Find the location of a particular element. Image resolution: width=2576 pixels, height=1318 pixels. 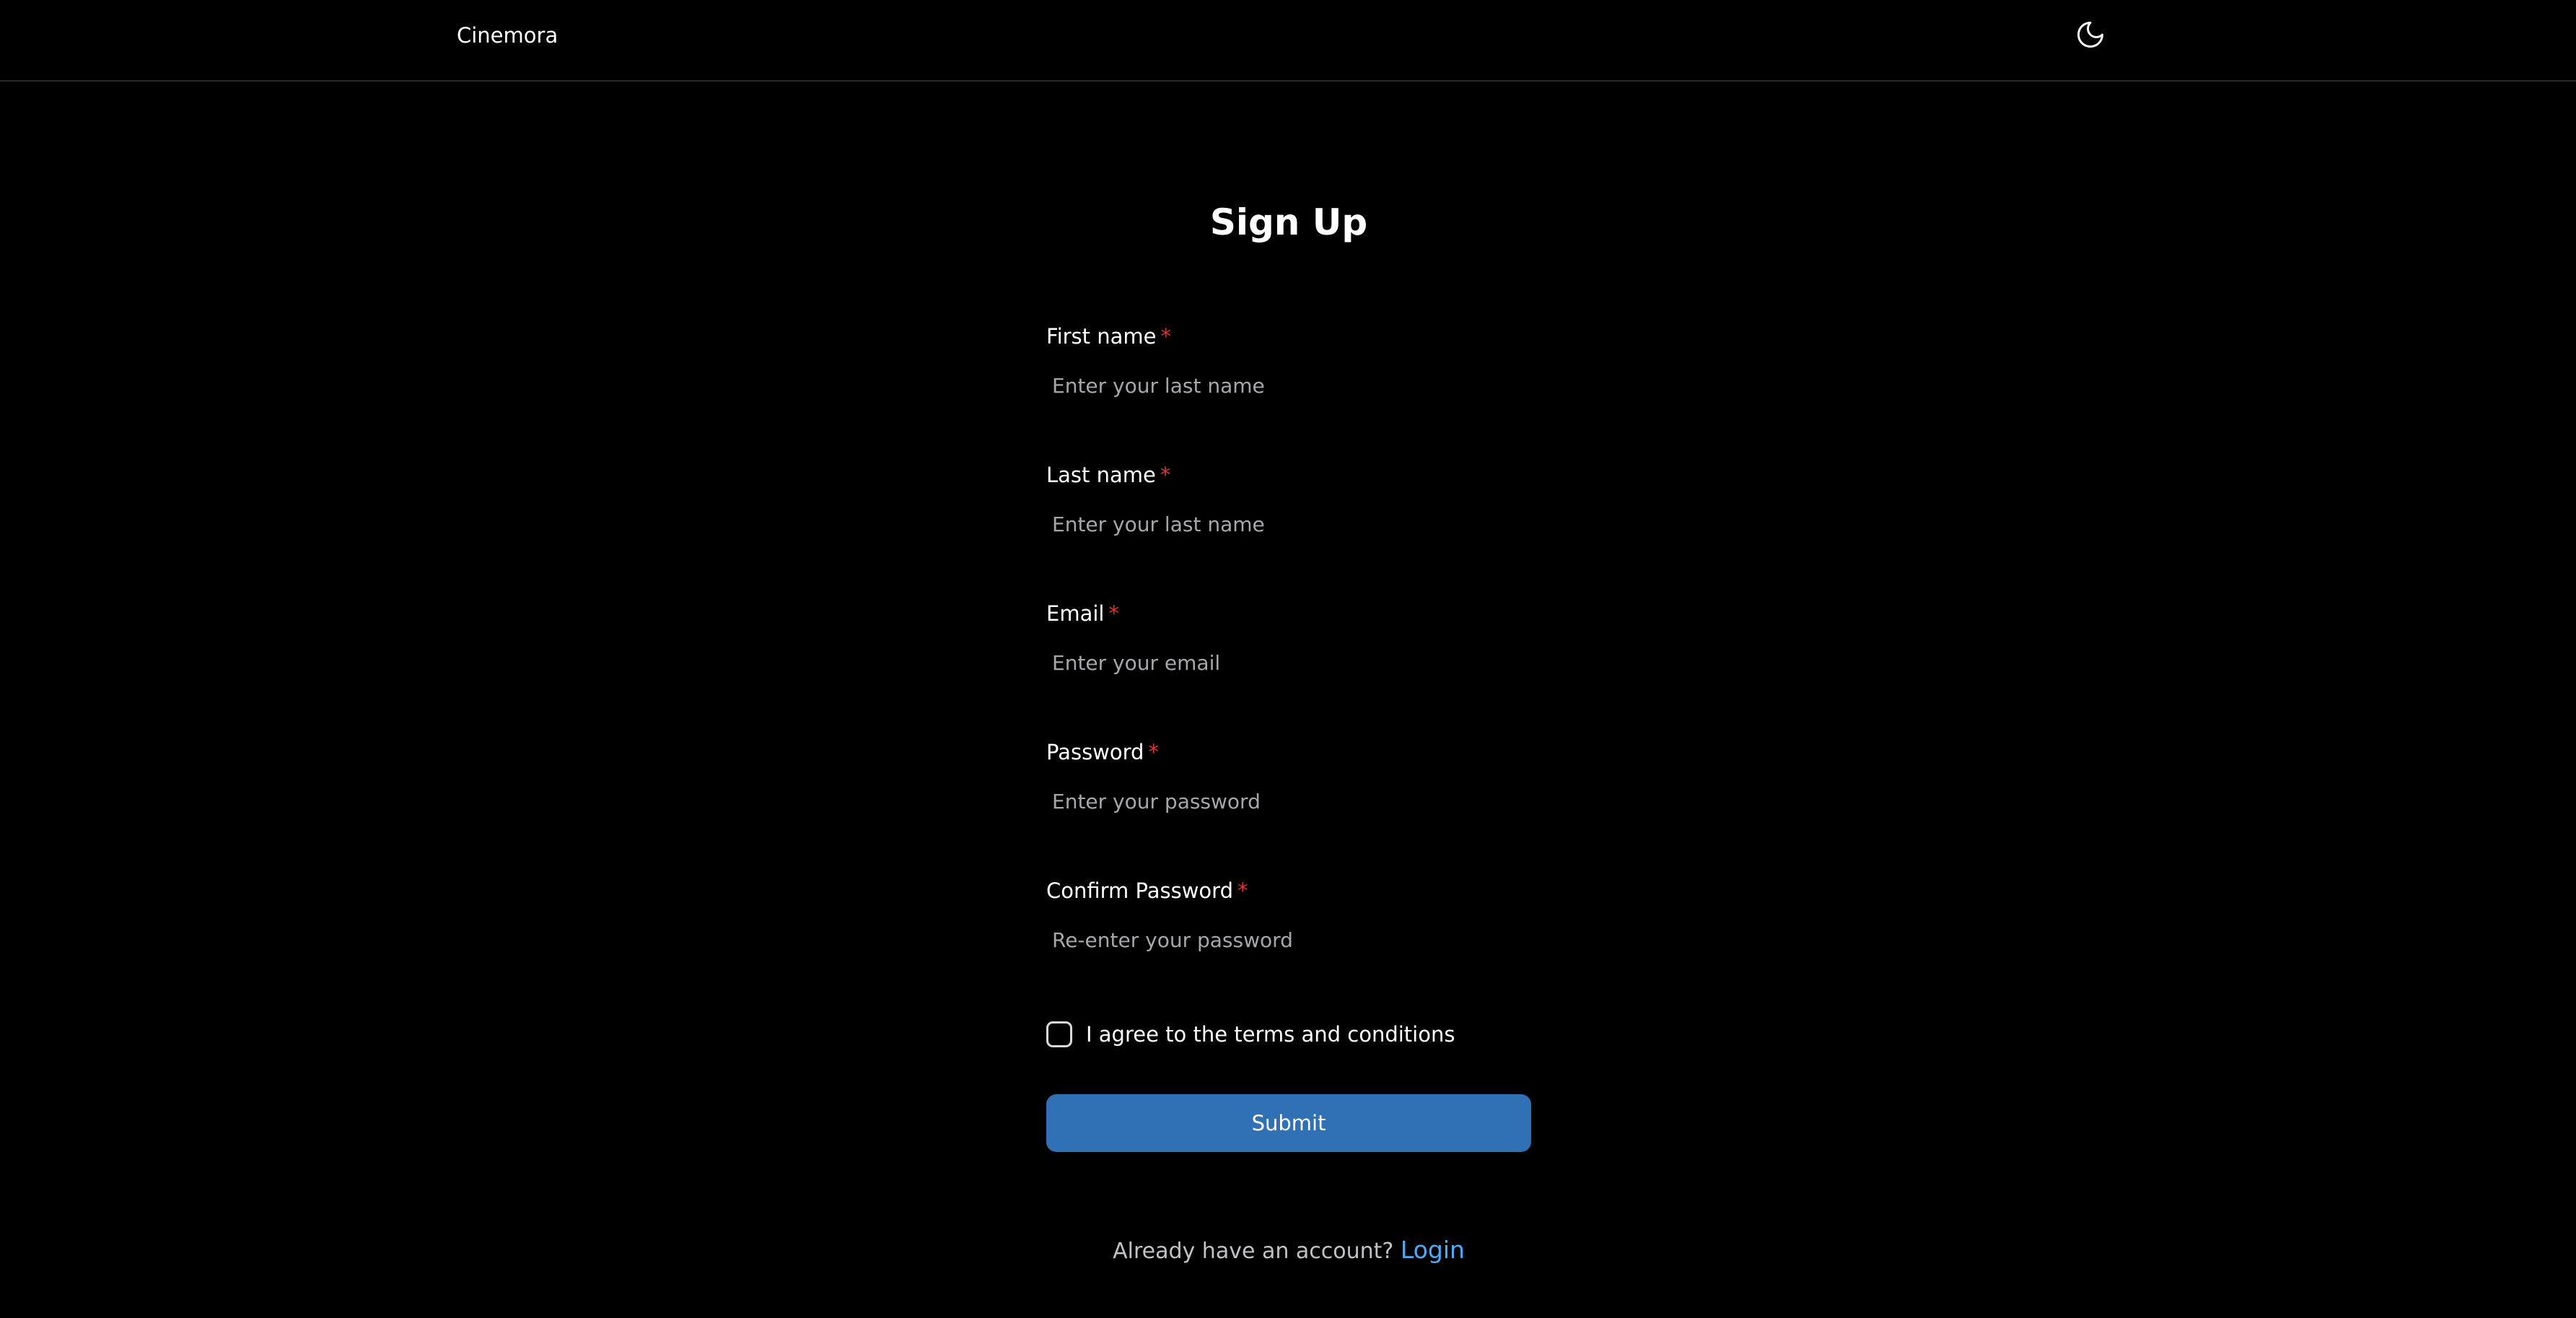

top-navbar: Cinemora is located at coordinates (1288, 41).